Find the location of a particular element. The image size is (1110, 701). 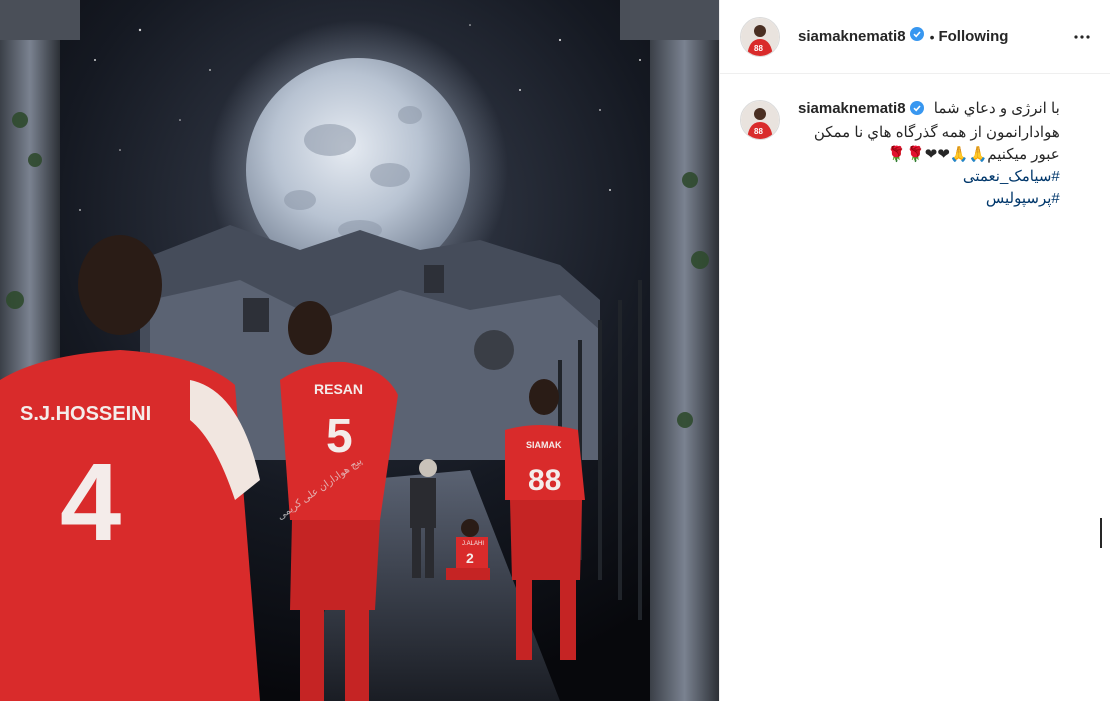

avatar: 88 is located at coordinates (760, 36).